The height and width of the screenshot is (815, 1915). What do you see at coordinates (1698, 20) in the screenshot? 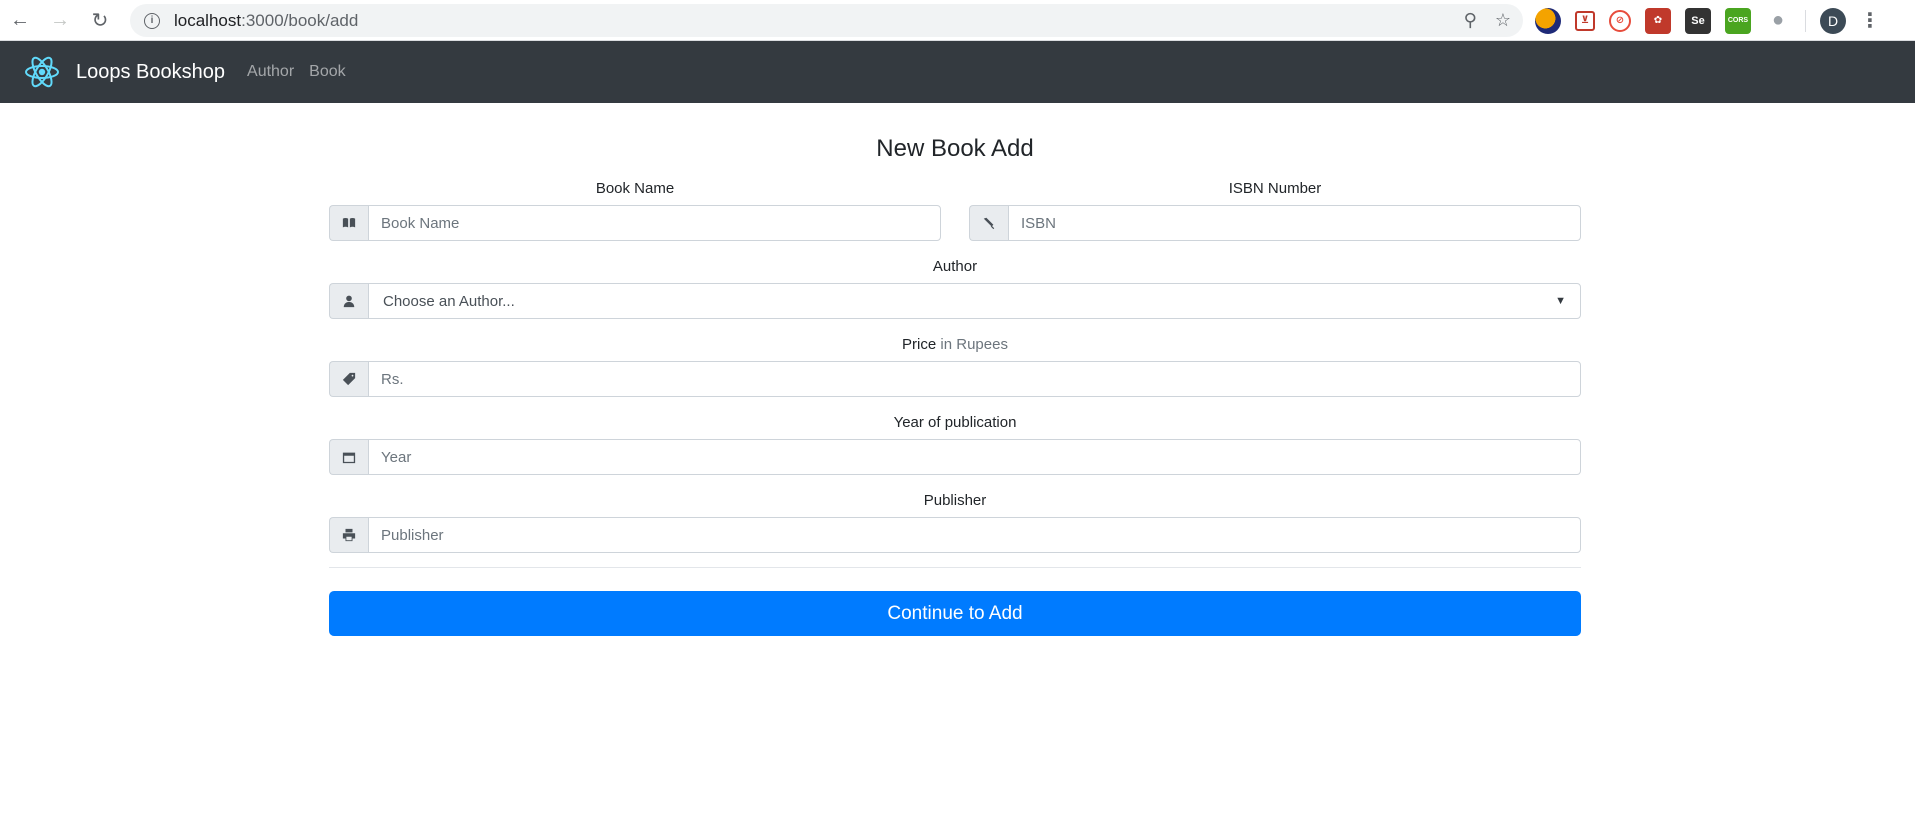
I see `ext-selenium-icon: Se` at bounding box center [1698, 20].